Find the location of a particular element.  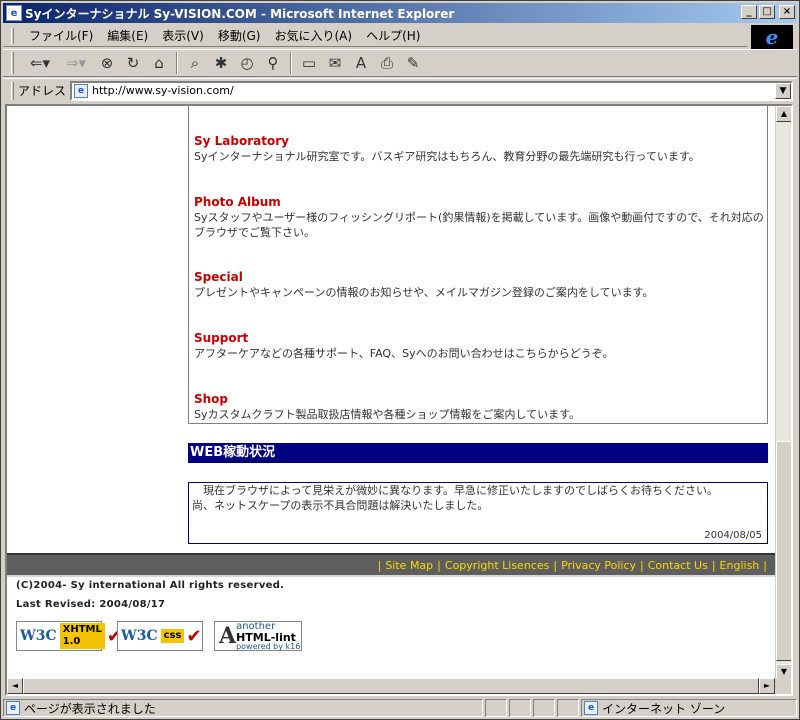

address-dropdown-button: ▼ is located at coordinates (783, 90).